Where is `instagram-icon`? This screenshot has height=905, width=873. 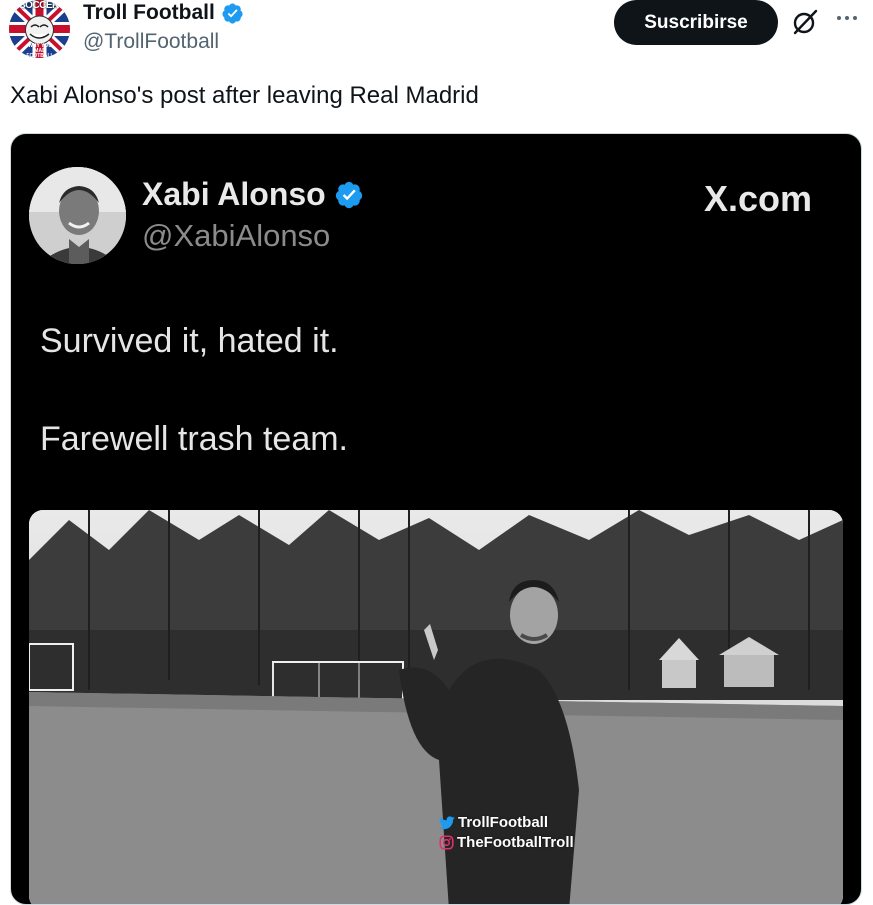
instagram-icon is located at coordinates (446, 842).